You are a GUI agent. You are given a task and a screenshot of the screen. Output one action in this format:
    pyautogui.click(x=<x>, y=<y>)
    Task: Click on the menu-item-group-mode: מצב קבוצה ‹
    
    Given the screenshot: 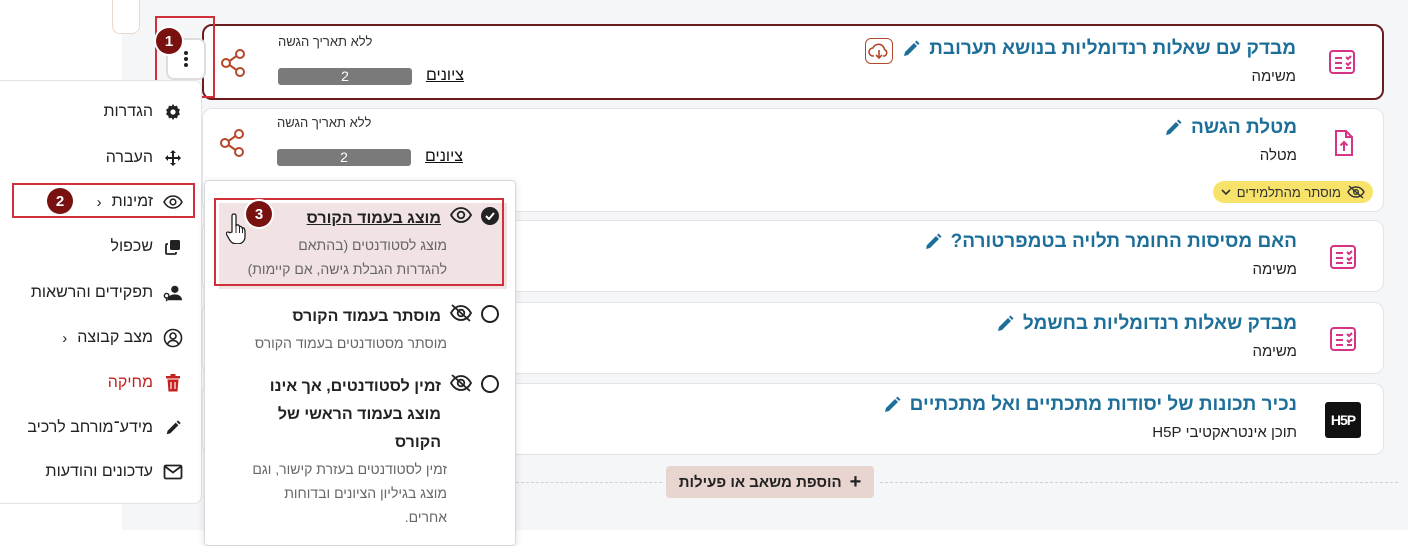 What is the action you would take?
    pyautogui.click(x=122, y=338)
    